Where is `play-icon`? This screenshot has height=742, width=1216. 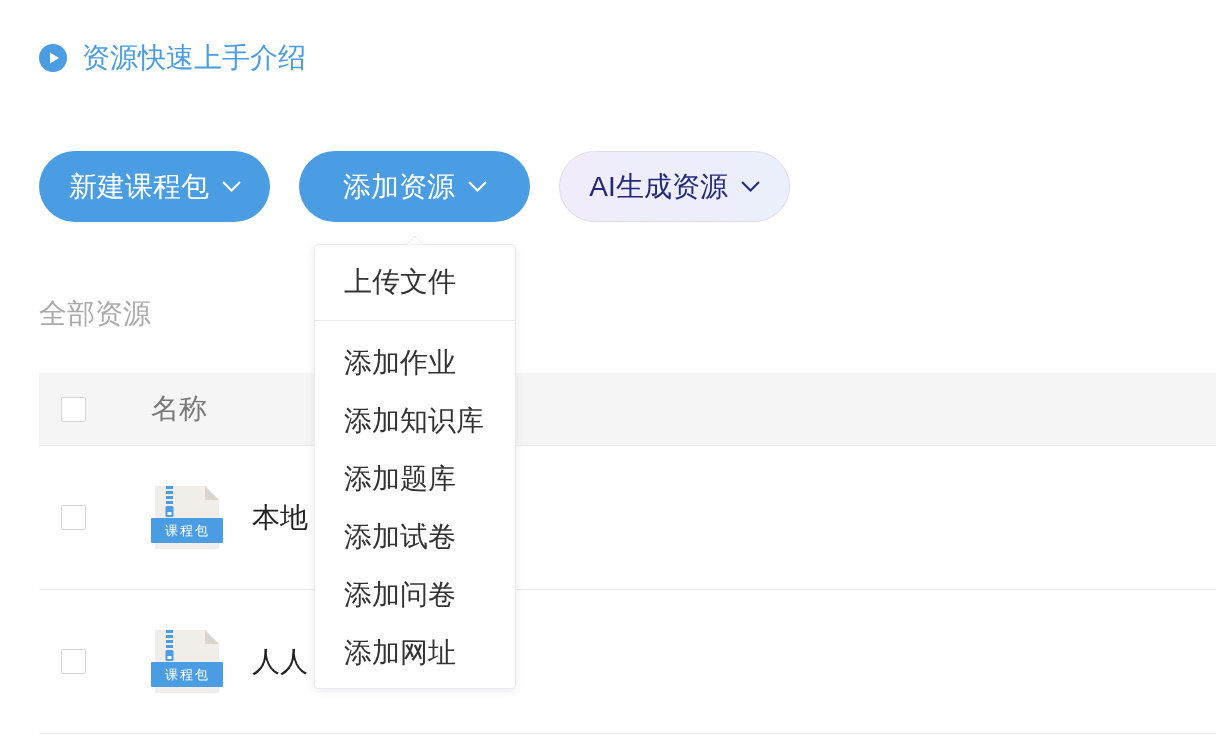 play-icon is located at coordinates (53, 58).